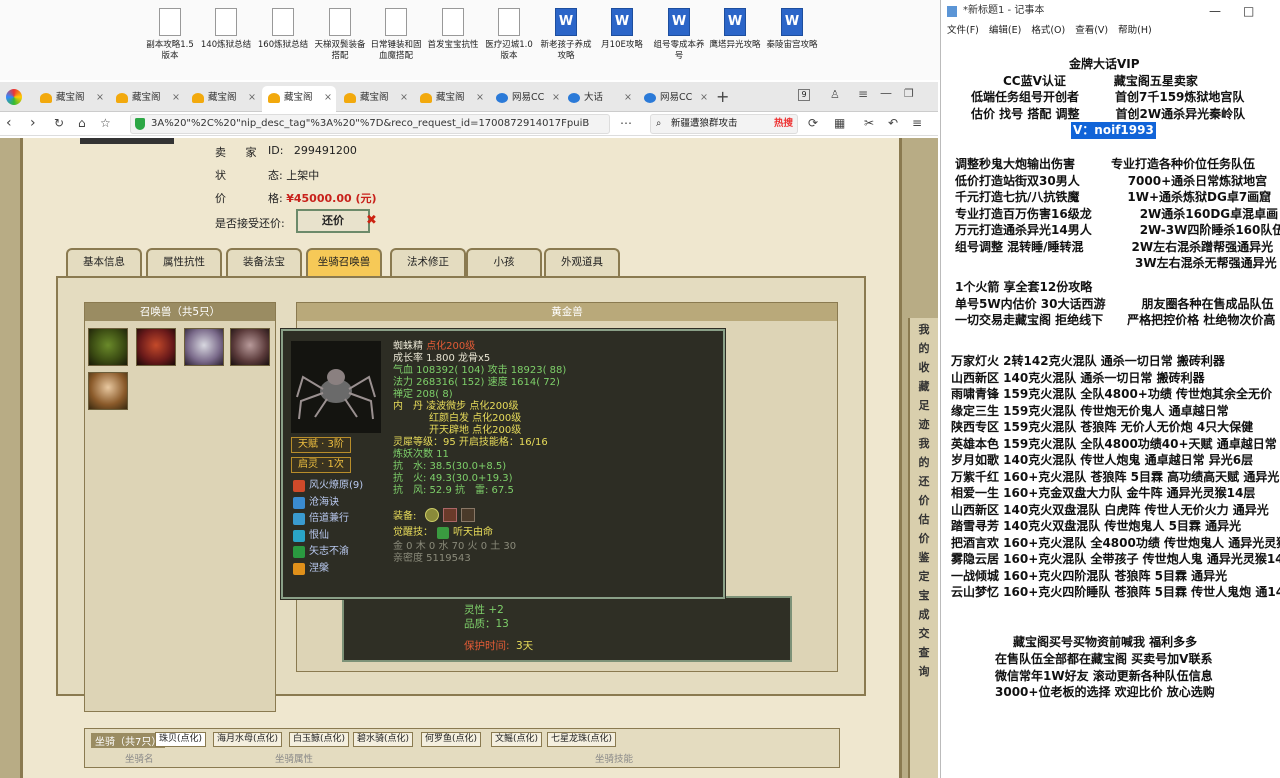 Image resolution: width=1280 pixels, height=778 pixels. Describe the element at coordinates (396, 35) in the screenshot. I see `desktop-icon: 日常锤装和固血魔搭配` at that location.